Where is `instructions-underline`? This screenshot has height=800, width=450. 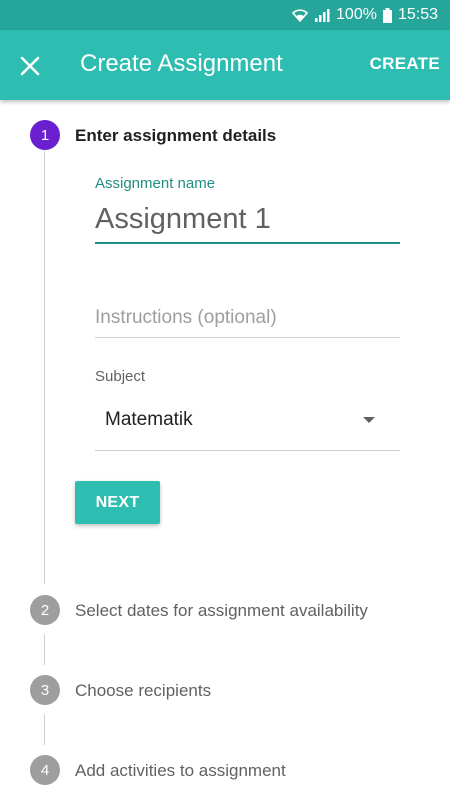
instructions-underline is located at coordinates (247, 337).